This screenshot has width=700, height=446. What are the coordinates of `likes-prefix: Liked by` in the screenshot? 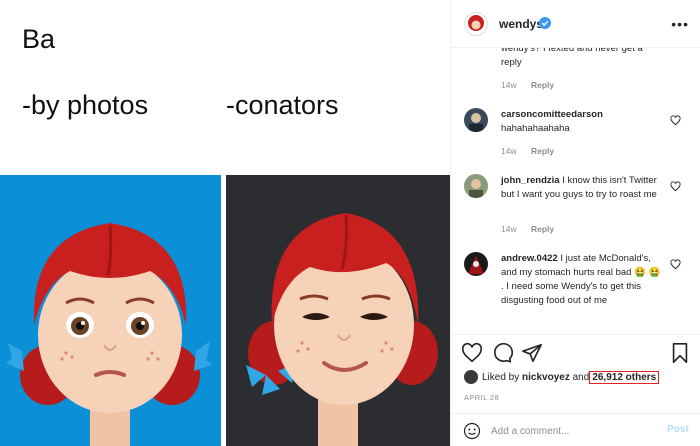 It's located at (501, 377).